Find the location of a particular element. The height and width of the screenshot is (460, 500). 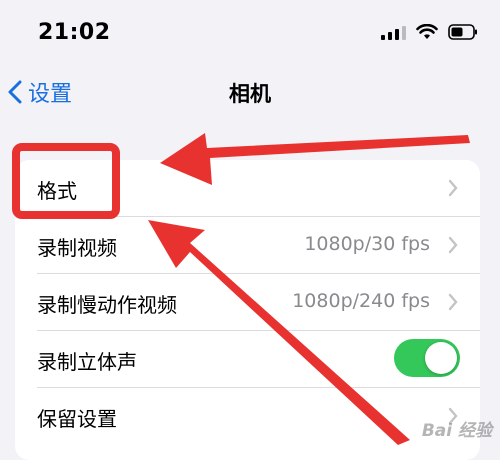

arrow-left-icon is located at coordinates (315, 159).